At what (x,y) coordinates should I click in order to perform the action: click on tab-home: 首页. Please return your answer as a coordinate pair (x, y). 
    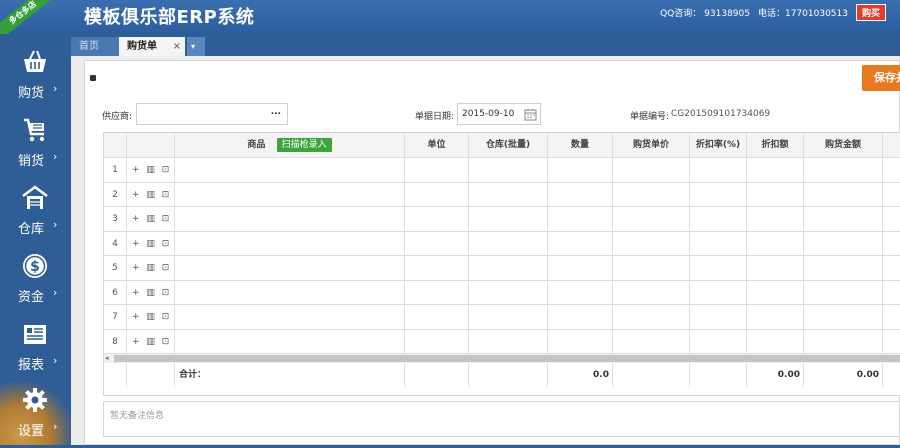
    Looking at the image, I should click on (95, 46).